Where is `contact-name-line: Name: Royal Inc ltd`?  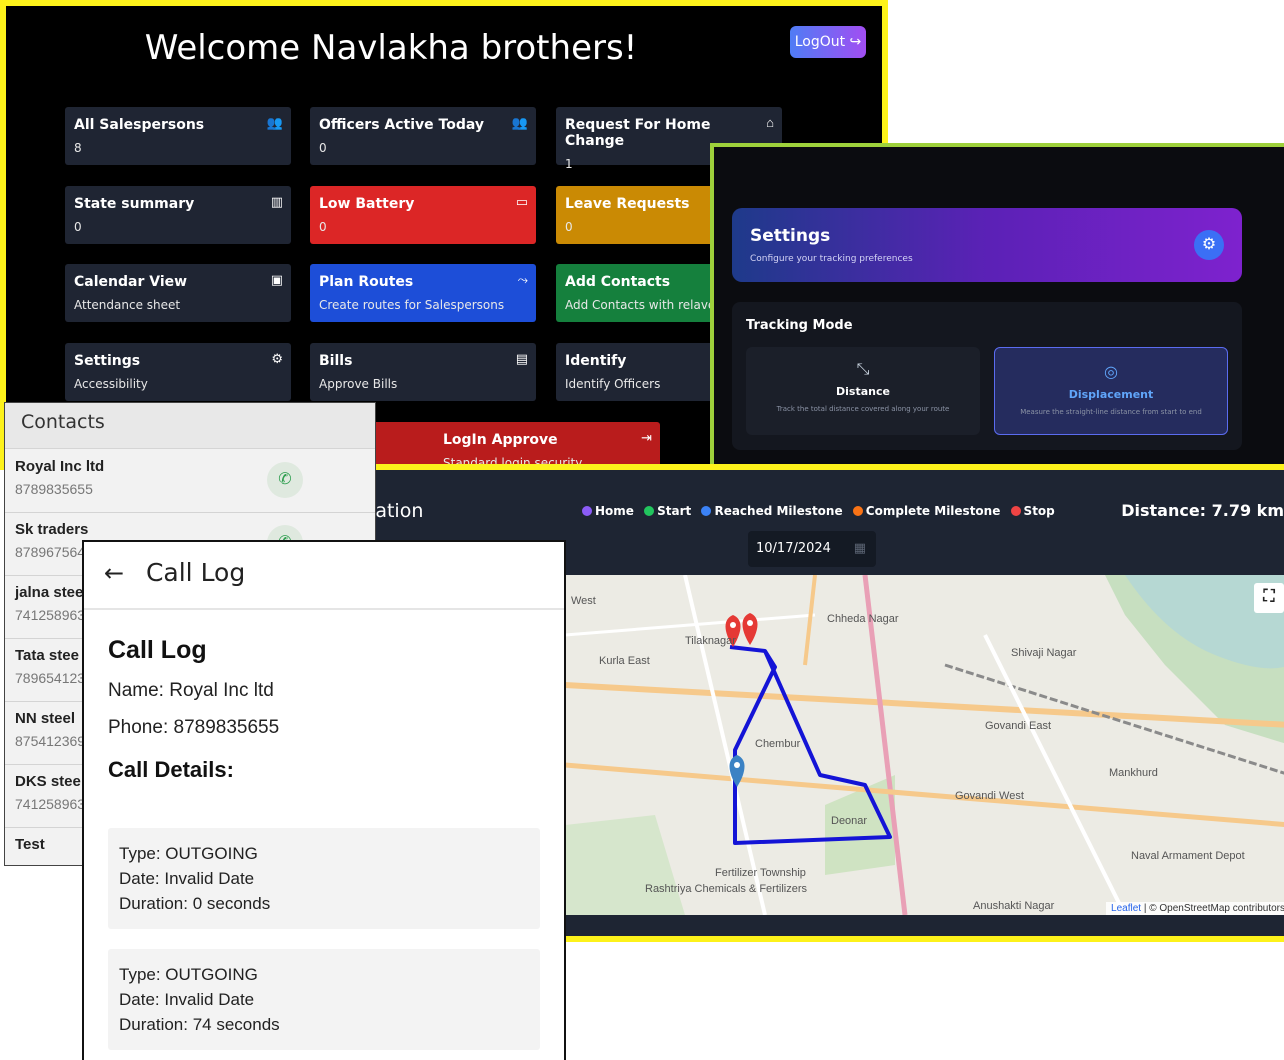 contact-name-line: Name: Royal Inc ltd is located at coordinates (191, 690).